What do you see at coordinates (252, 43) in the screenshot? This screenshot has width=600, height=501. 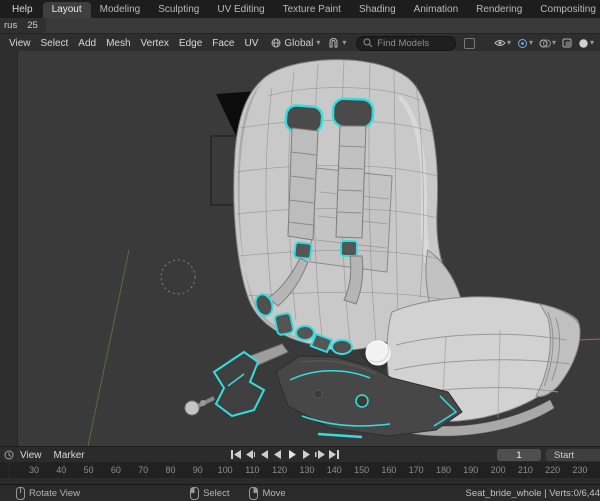 I see `menu-uv: UV` at bounding box center [252, 43].